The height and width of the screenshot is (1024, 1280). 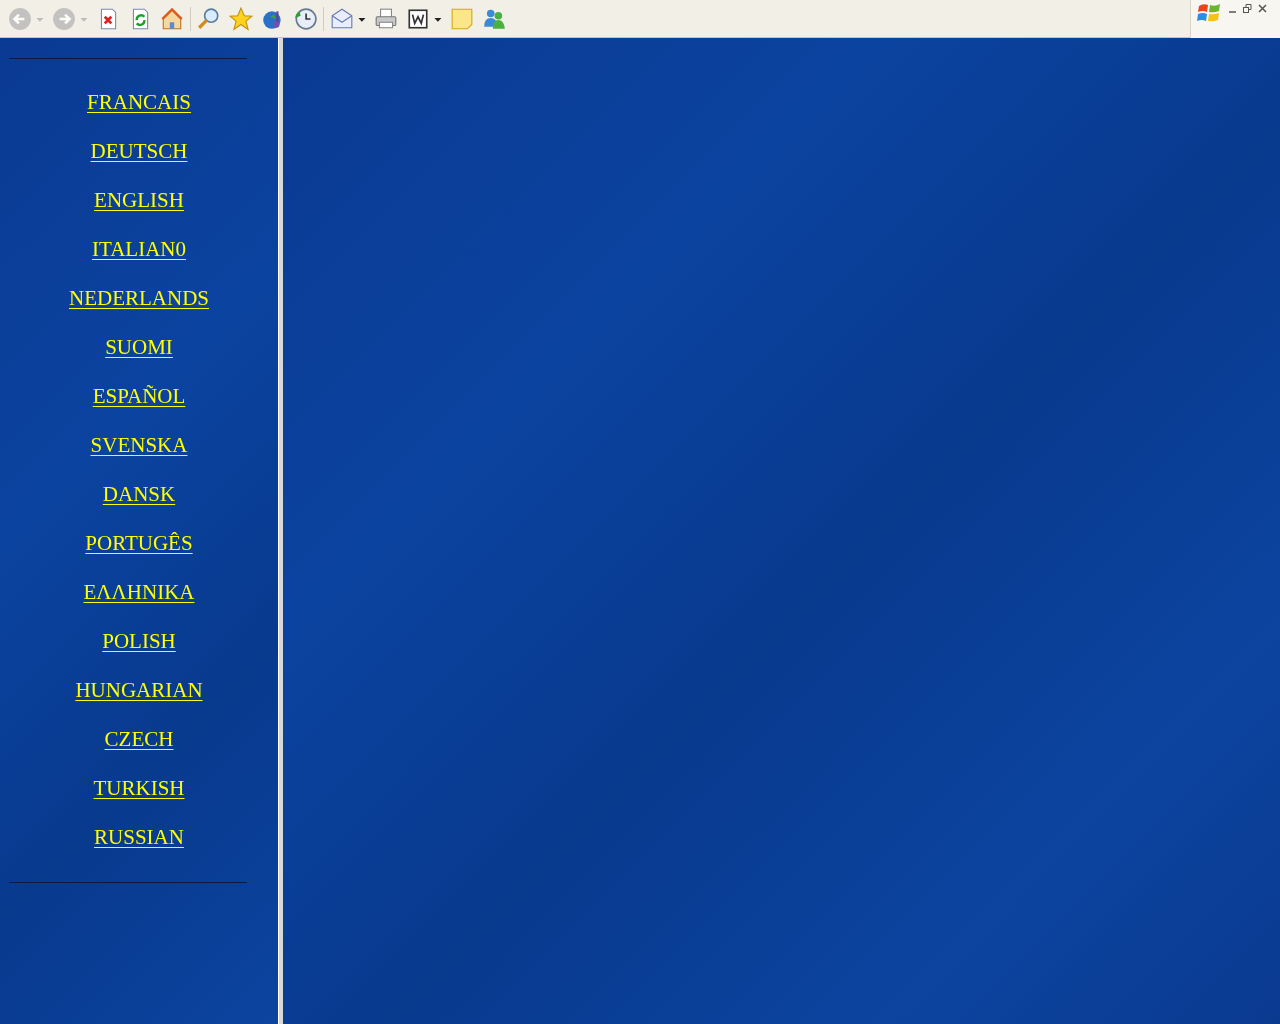 What do you see at coordinates (1247, 9) in the screenshot?
I see `restore-icon` at bounding box center [1247, 9].